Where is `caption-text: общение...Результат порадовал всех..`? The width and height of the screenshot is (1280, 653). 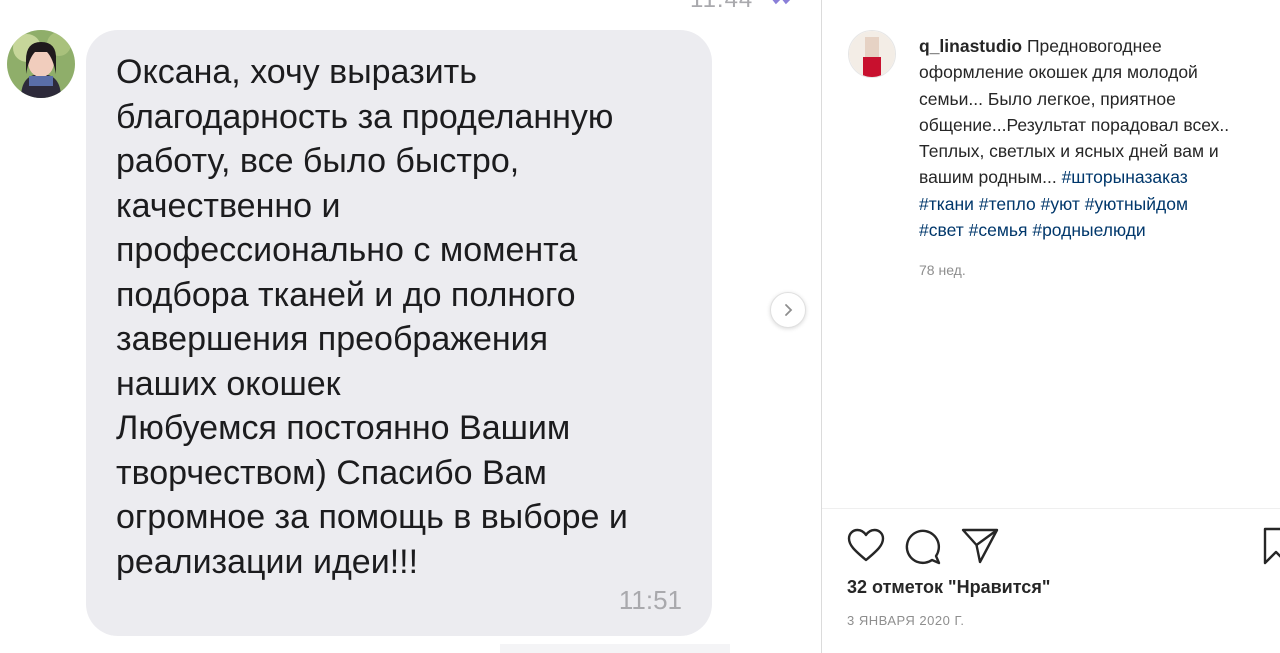 caption-text: общение...Результат порадовал всех.. is located at coordinates (1074, 124).